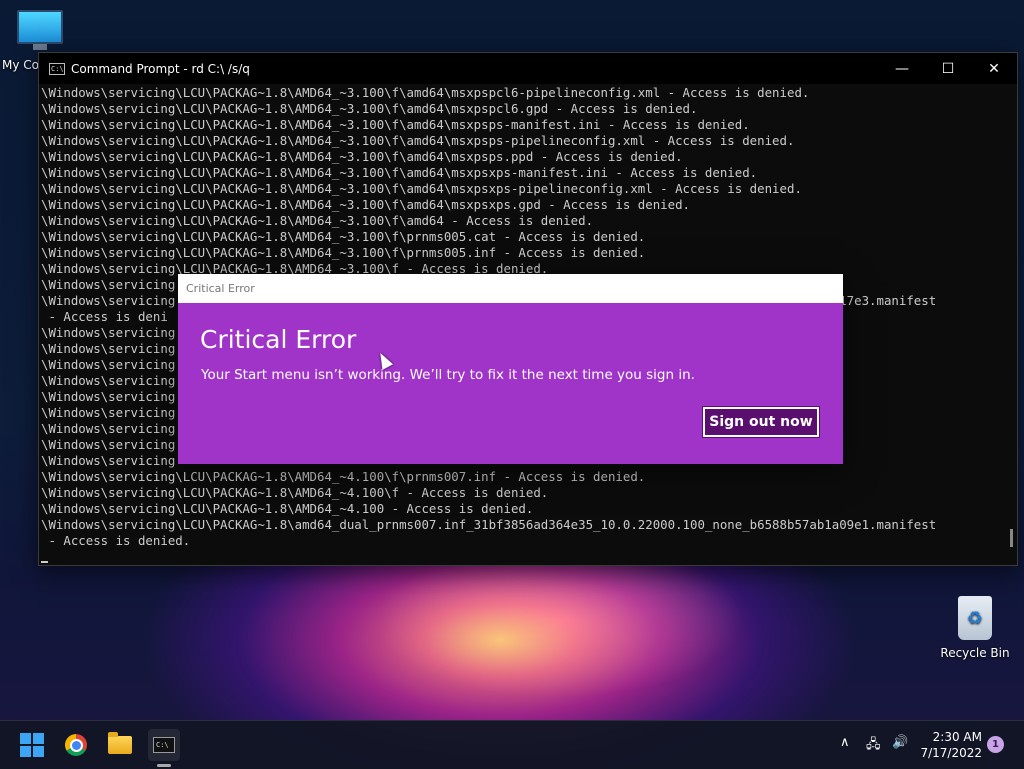  Describe the element at coordinates (44, 562) in the screenshot. I see `text-cursor` at that location.